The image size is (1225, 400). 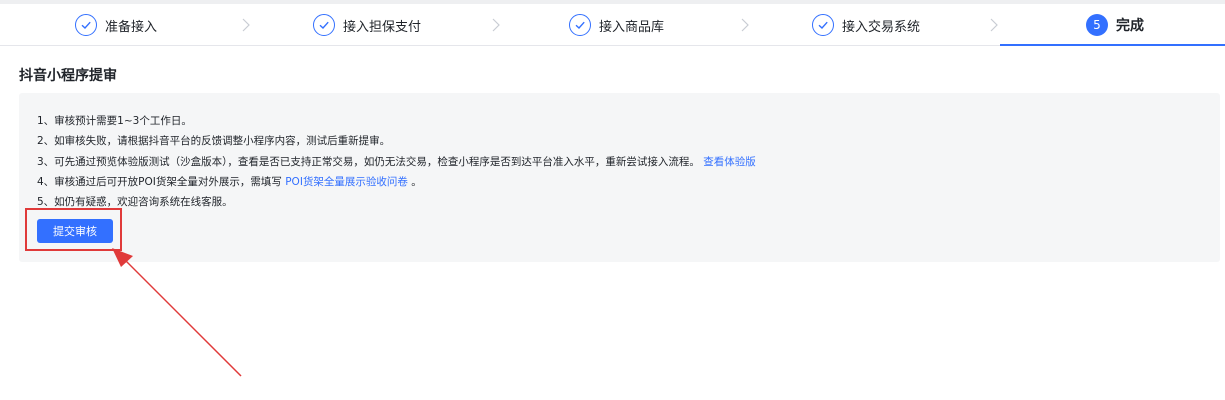 What do you see at coordinates (114, 121) in the screenshot?
I see `note-text: 1、审核预计需要1~3个工作日。` at bounding box center [114, 121].